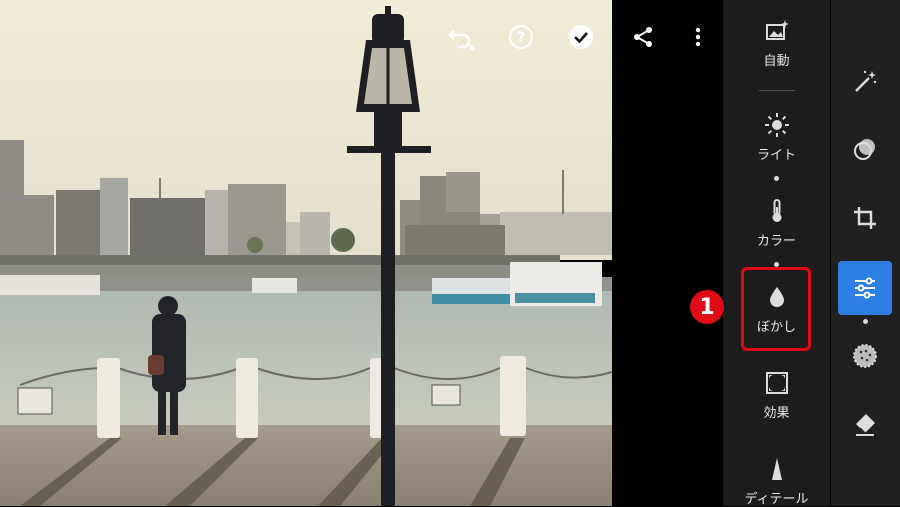  What do you see at coordinates (777, 469) in the screenshot?
I see `triangle-icon` at bounding box center [777, 469].